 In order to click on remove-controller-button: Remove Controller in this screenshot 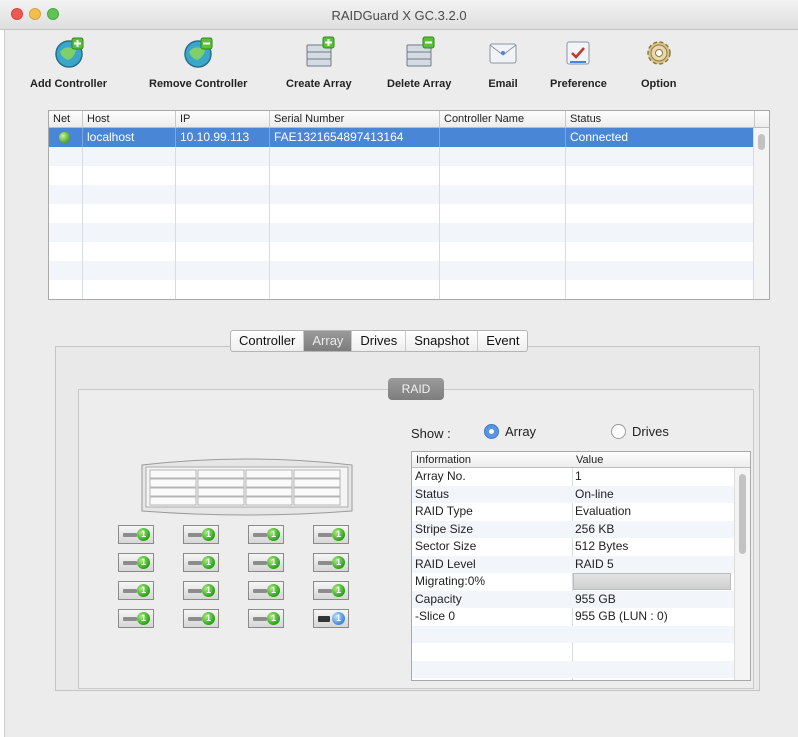, I will do `click(198, 63)`.